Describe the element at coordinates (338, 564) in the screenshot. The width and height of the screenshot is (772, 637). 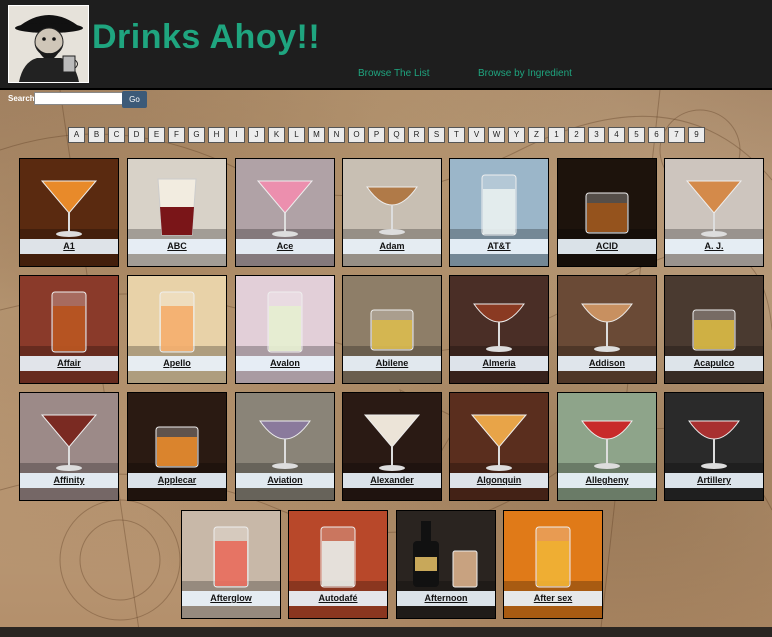
I see `drink-card: Autodafé` at that location.